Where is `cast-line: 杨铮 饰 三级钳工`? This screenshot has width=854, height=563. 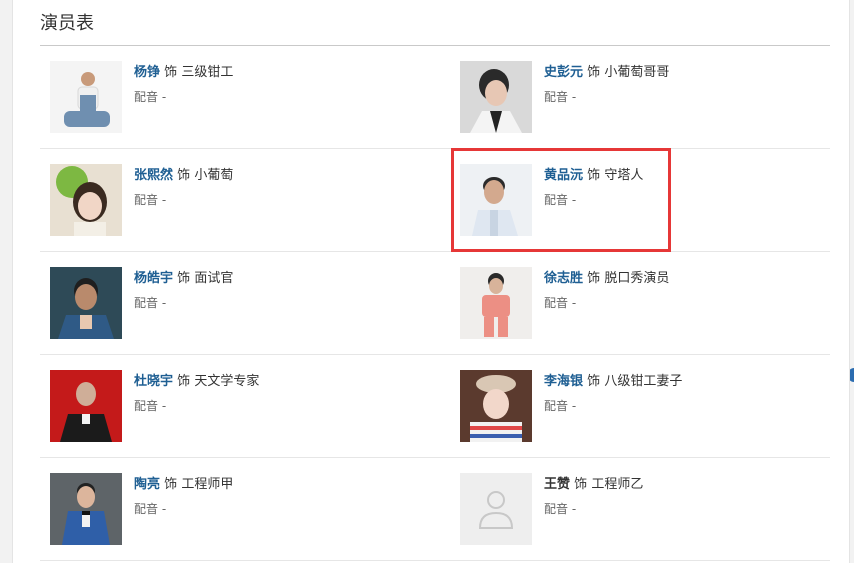
cast-line: 杨铮 饰 三级钳工 is located at coordinates (183, 73).